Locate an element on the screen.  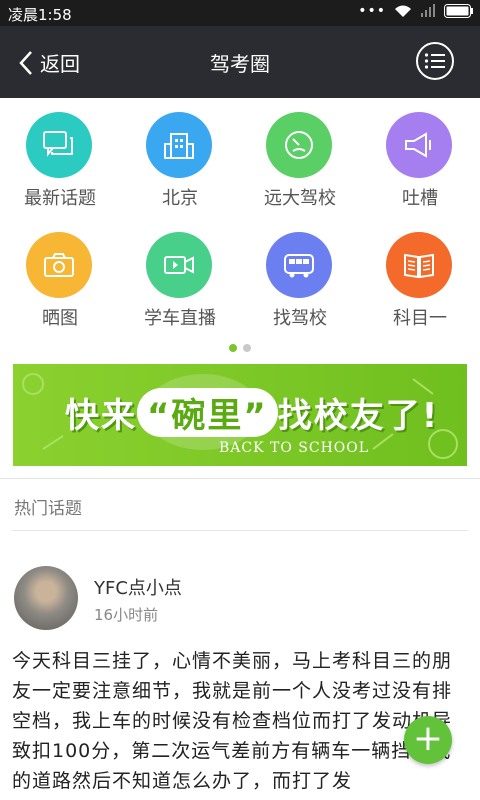
page-dot-active is located at coordinates (233, 348).